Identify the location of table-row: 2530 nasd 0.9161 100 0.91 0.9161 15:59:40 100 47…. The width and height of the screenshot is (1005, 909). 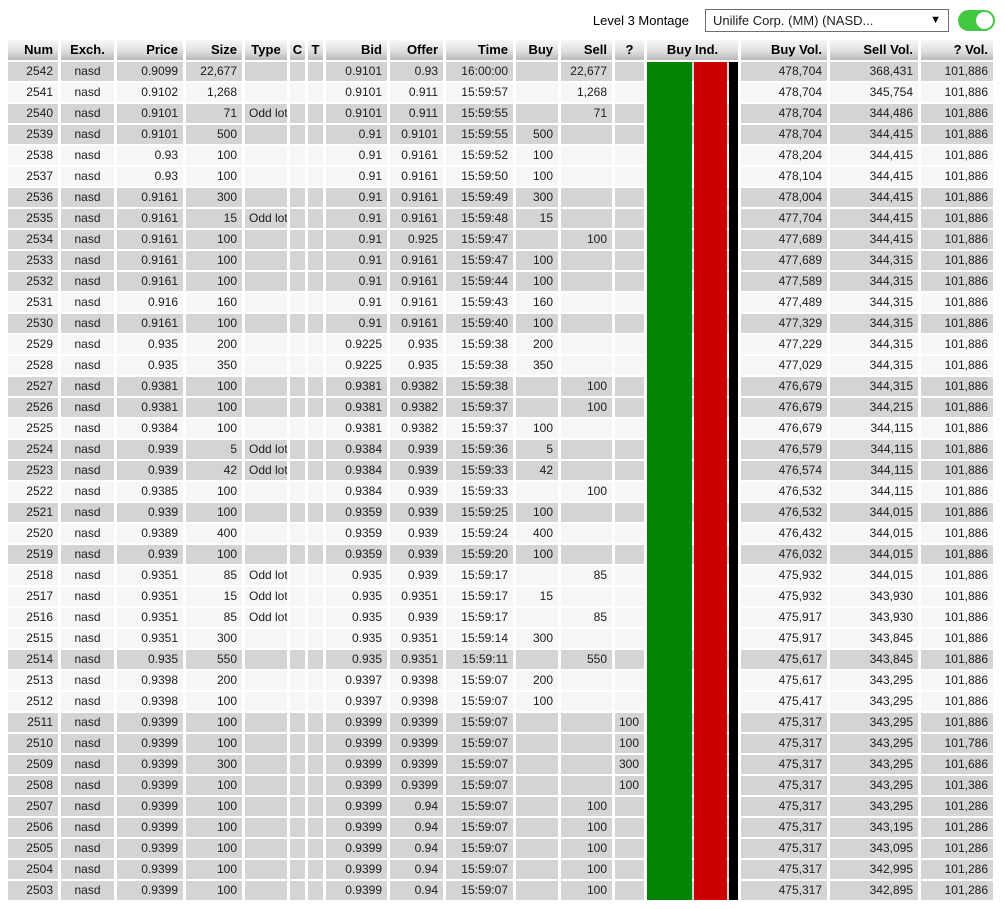
(506, 323).